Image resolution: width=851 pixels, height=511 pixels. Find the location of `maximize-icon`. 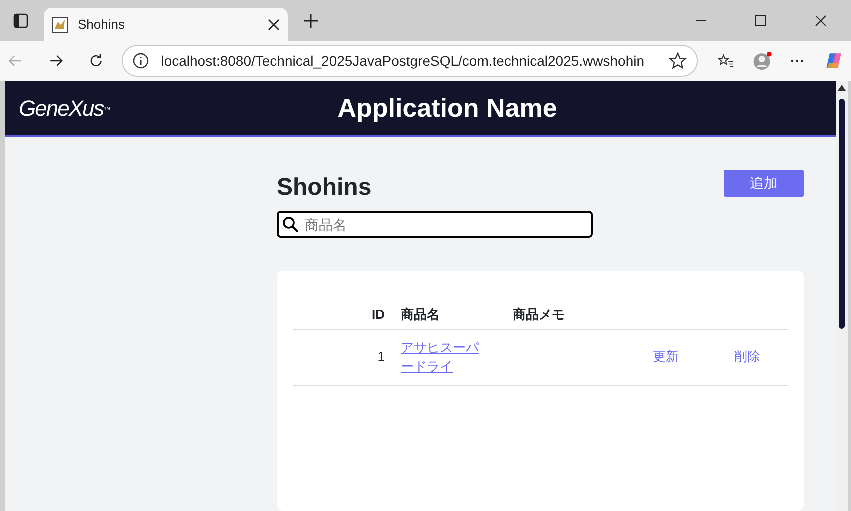

maximize-icon is located at coordinates (761, 20).